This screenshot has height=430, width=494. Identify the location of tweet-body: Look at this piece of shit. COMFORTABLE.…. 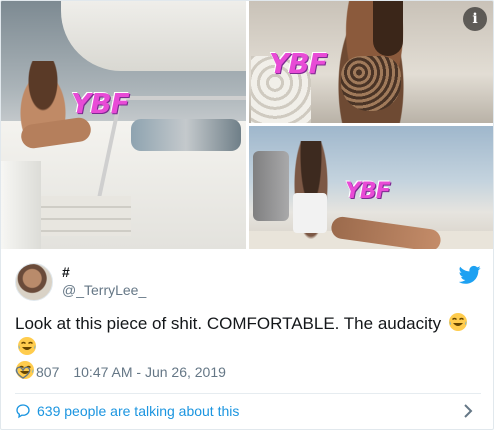
(228, 323).